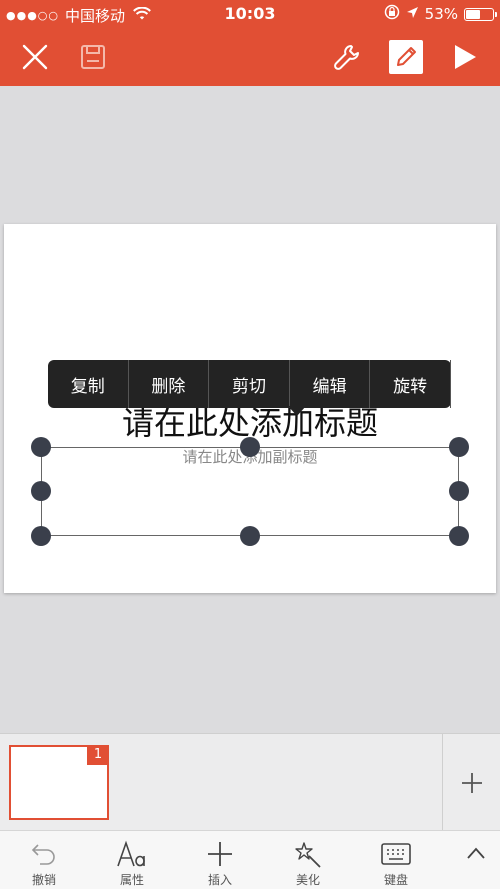 This screenshot has height=889, width=500. I want to click on undo-button: 撤销, so click(44, 860).